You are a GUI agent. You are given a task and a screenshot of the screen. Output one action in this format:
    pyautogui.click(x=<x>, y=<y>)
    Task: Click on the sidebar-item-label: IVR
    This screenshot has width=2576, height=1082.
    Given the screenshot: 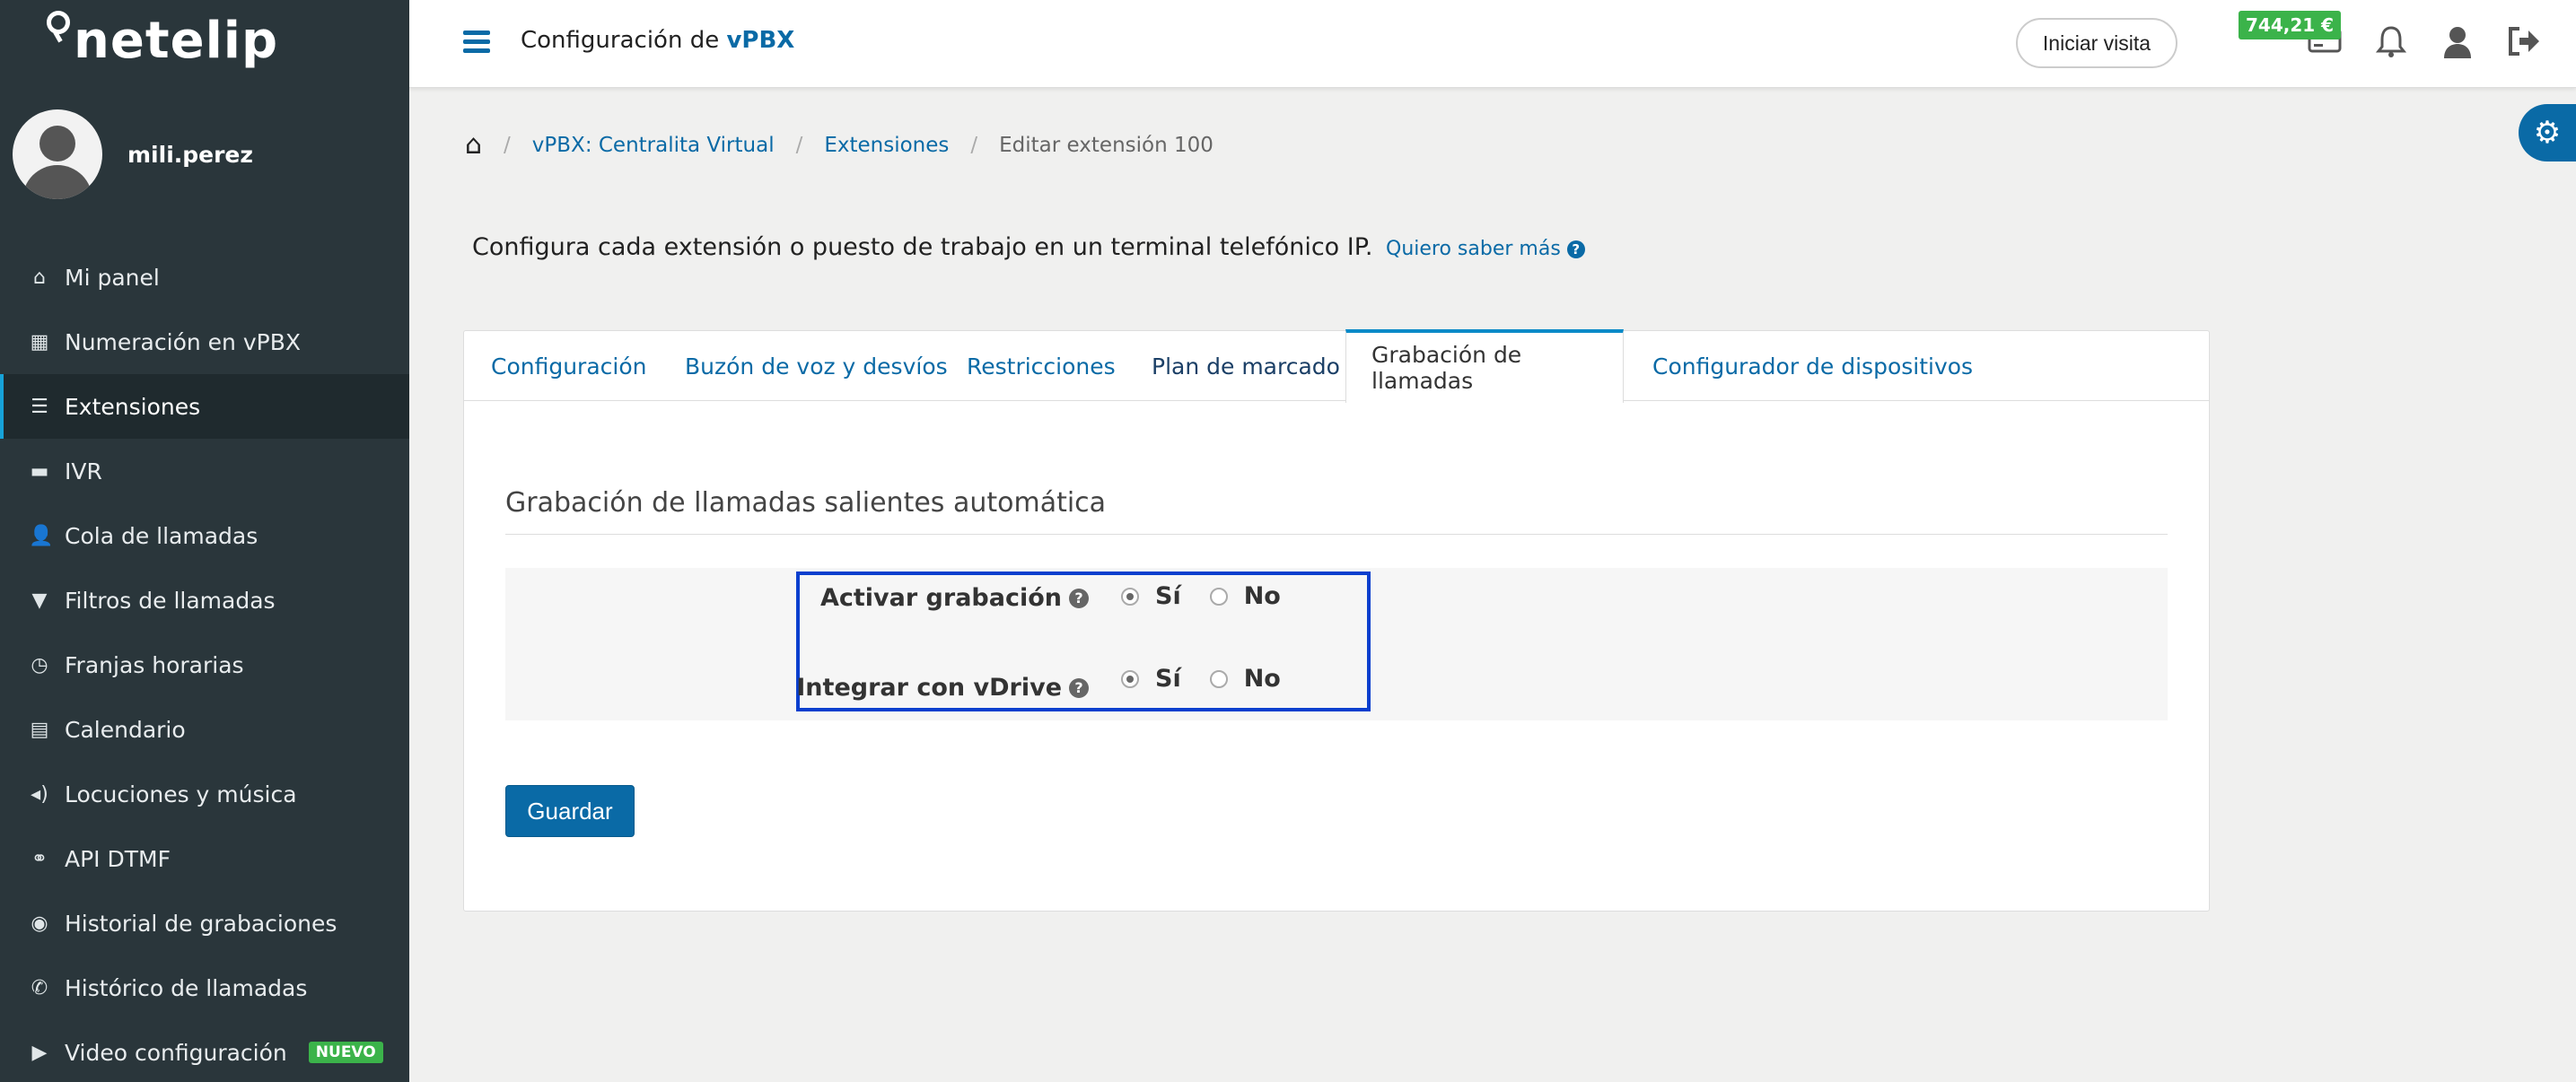 What is the action you would take?
    pyautogui.click(x=83, y=471)
    